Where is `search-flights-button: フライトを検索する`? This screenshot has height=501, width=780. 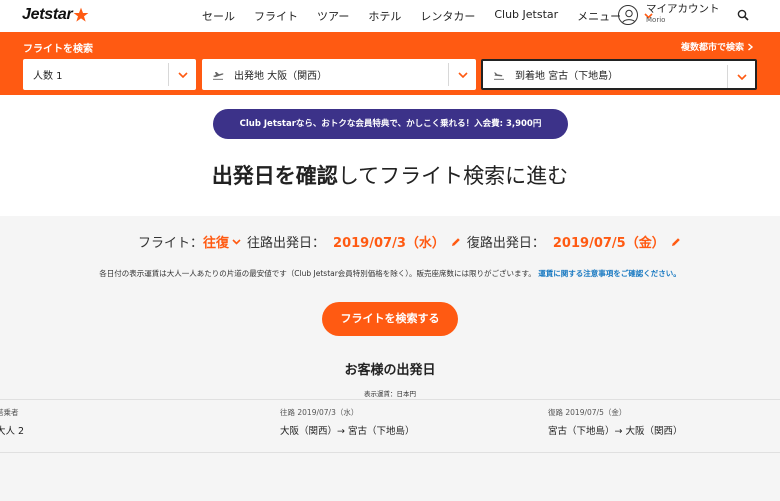
search-flights-button: フライトを検索する is located at coordinates (390, 319).